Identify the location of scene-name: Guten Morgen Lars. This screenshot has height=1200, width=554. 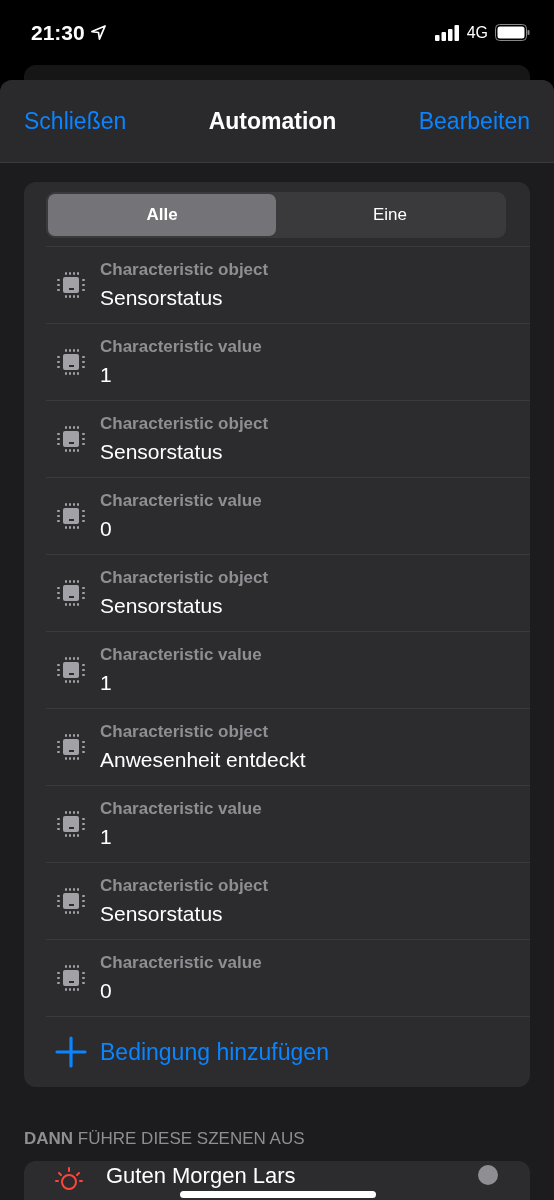
(201, 1176).